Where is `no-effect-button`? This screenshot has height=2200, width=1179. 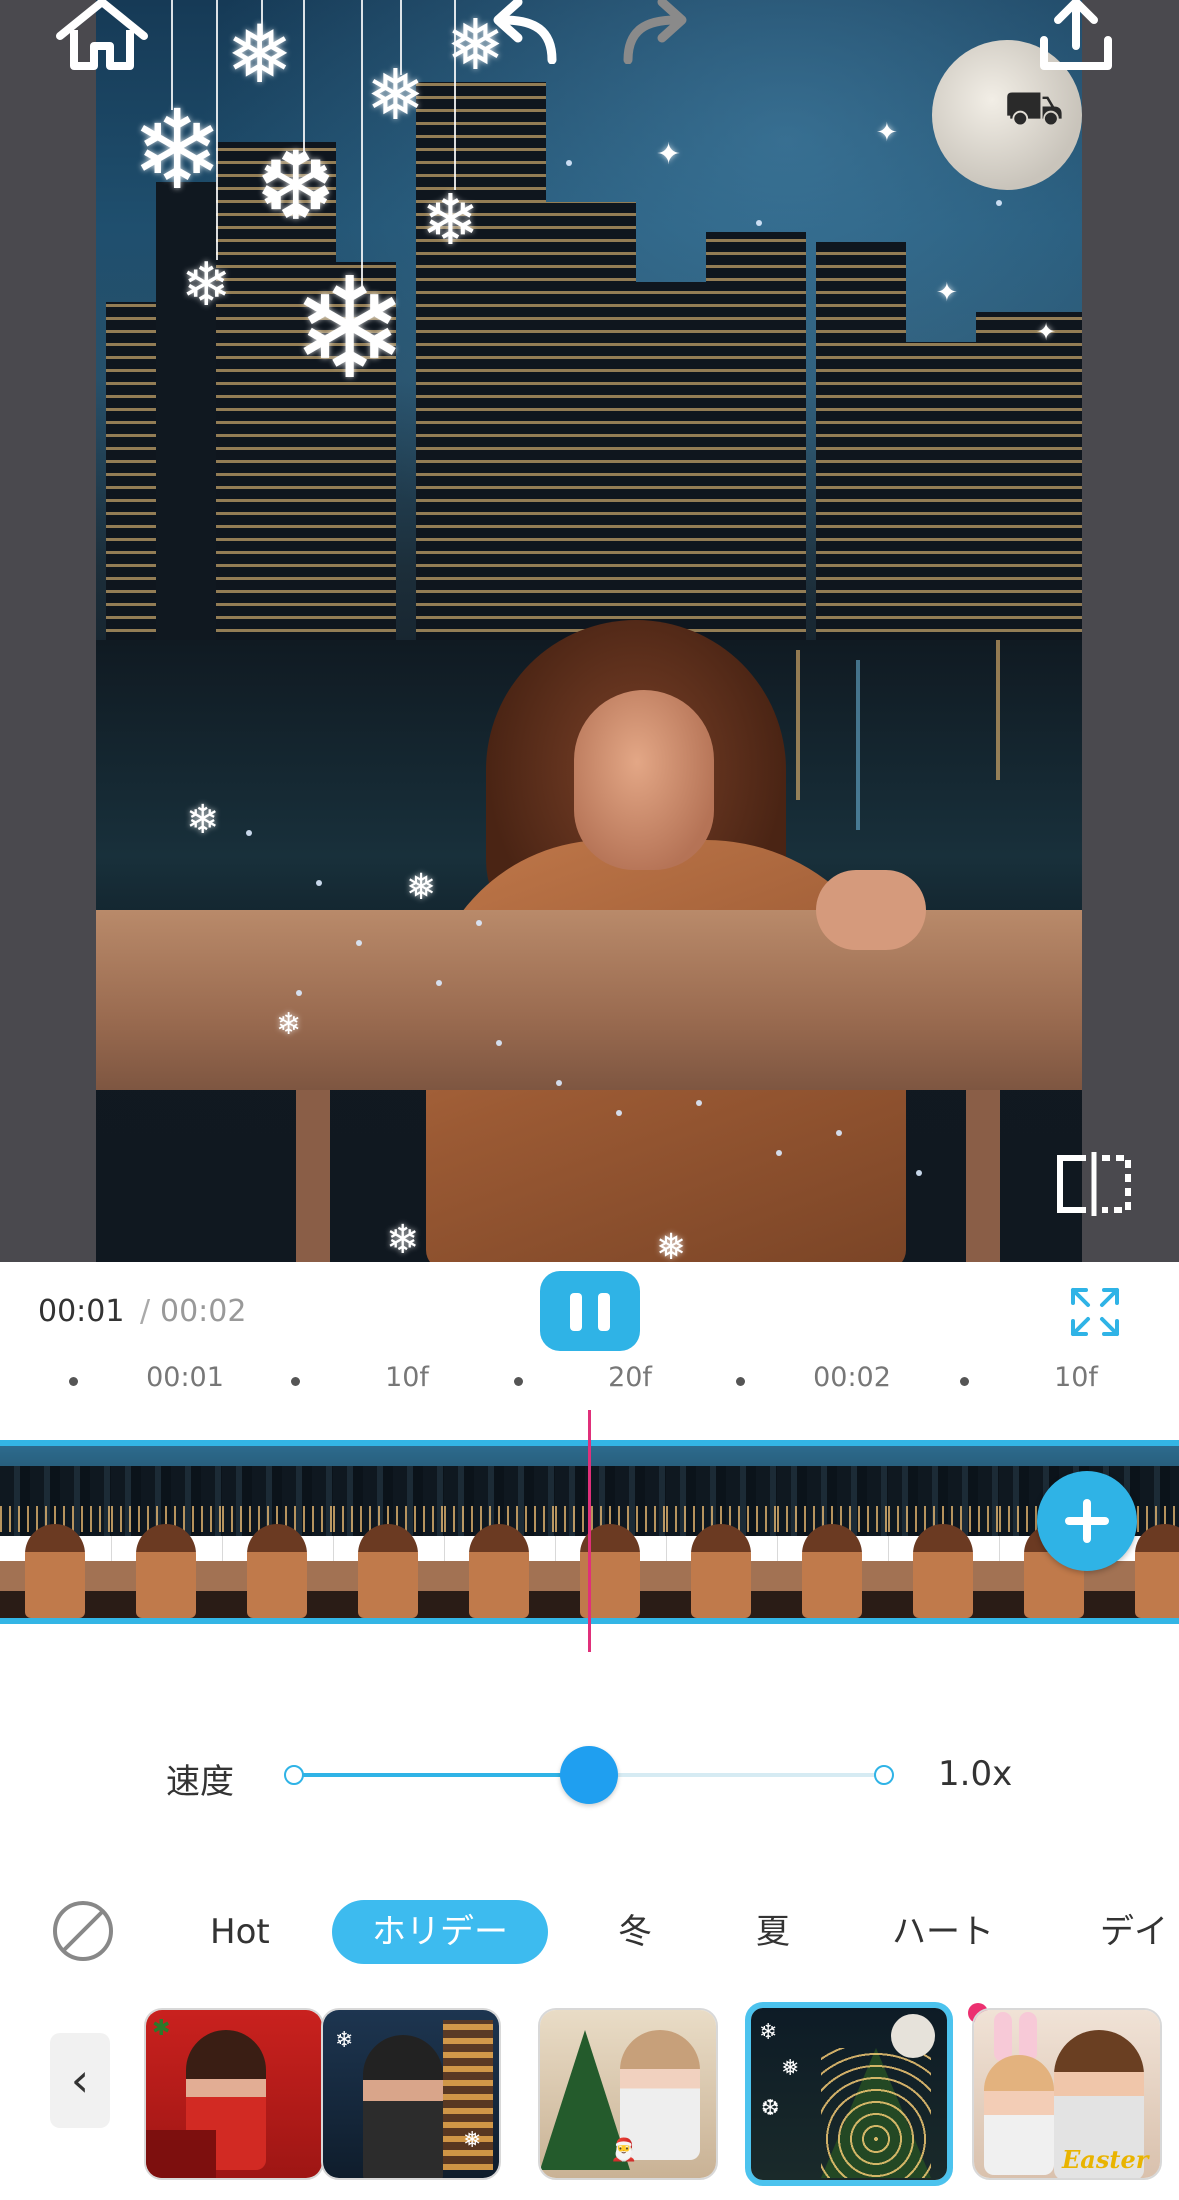 no-effect-button is located at coordinates (83, 1931).